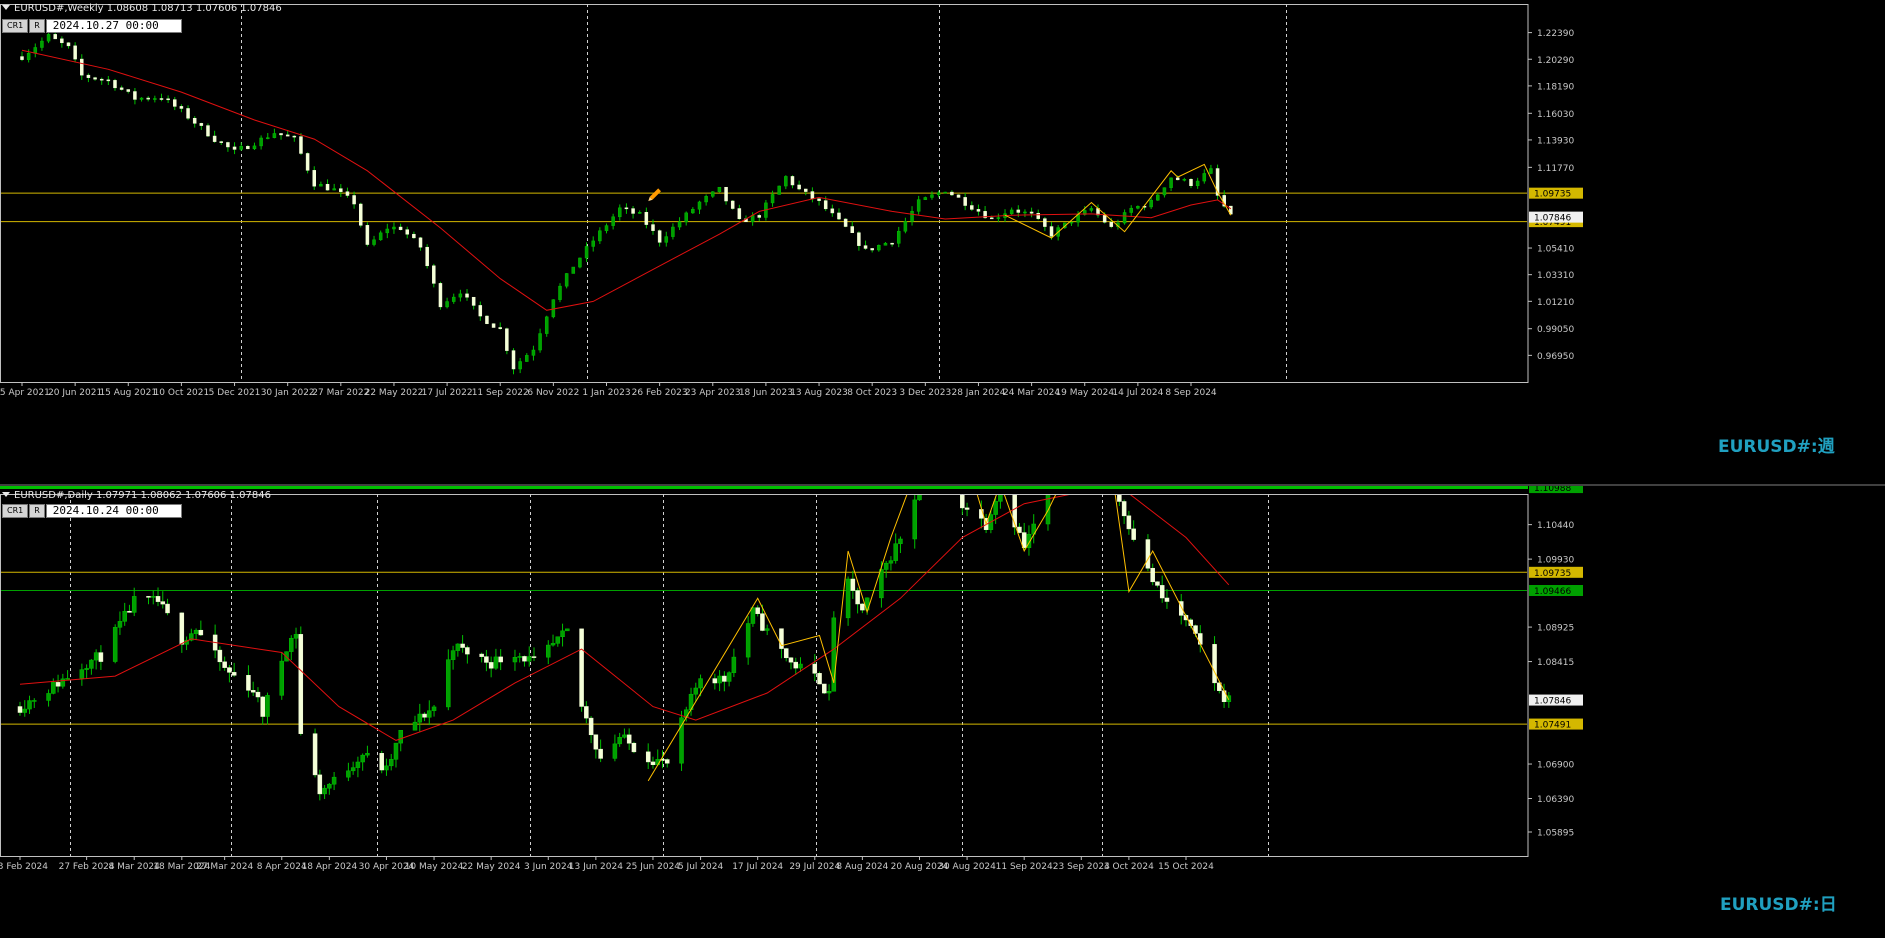  Describe the element at coordinates (113, 25) in the screenshot. I see `date-input: 2024.10.27 00:00` at that location.